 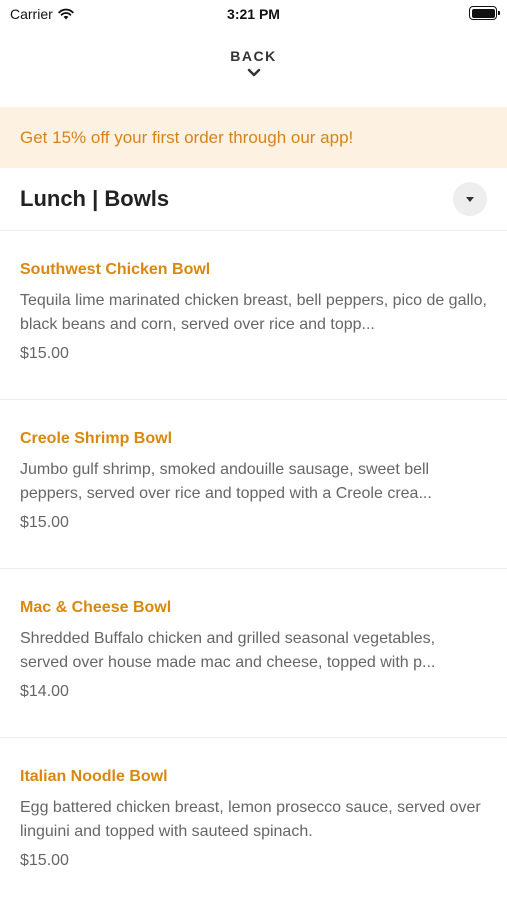 What do you see at coordinates (115, 269) in the screenshot?
I see `menu-item-name: Southwest Chicken Bowl` at bounding box center [115, 269].